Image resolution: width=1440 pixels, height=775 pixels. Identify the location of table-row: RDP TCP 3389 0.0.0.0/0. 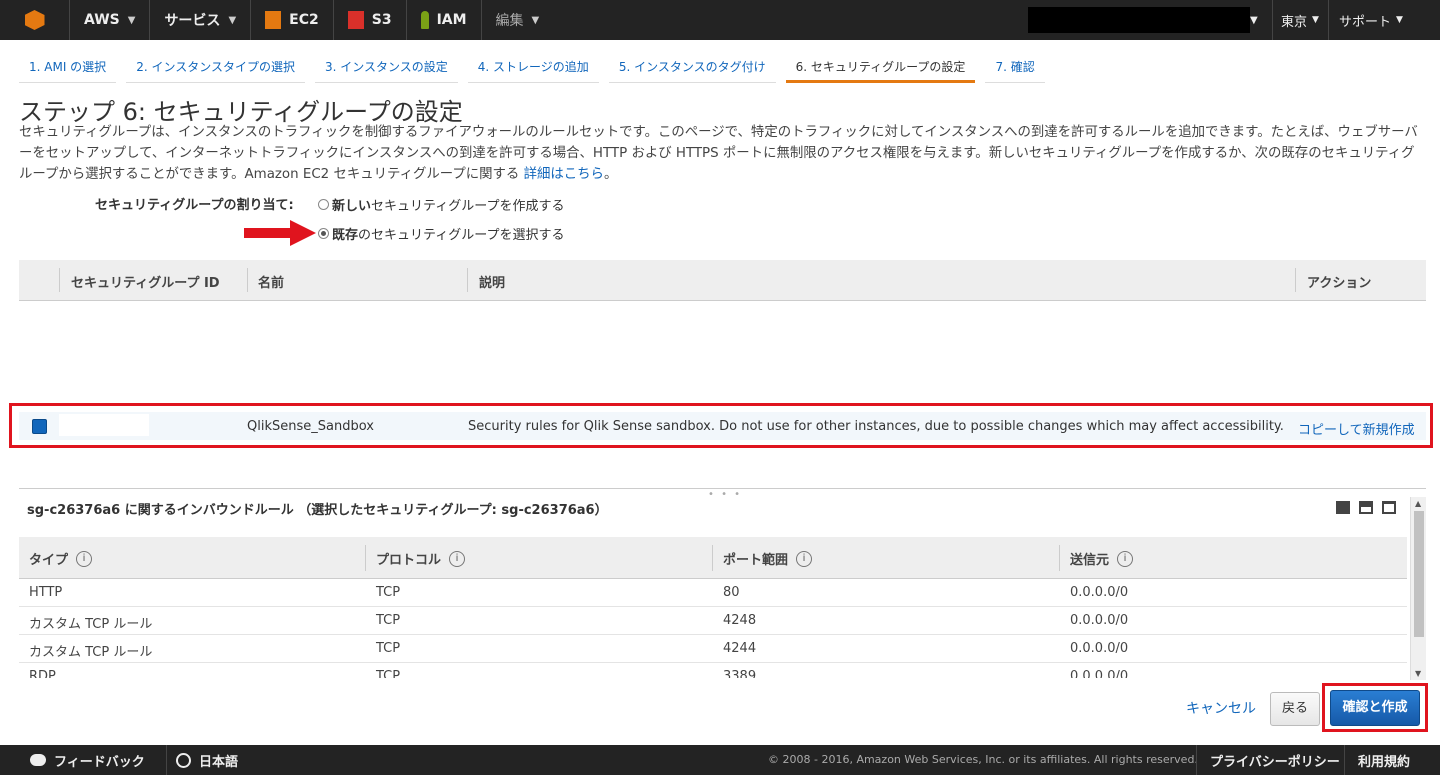
(713, 670).